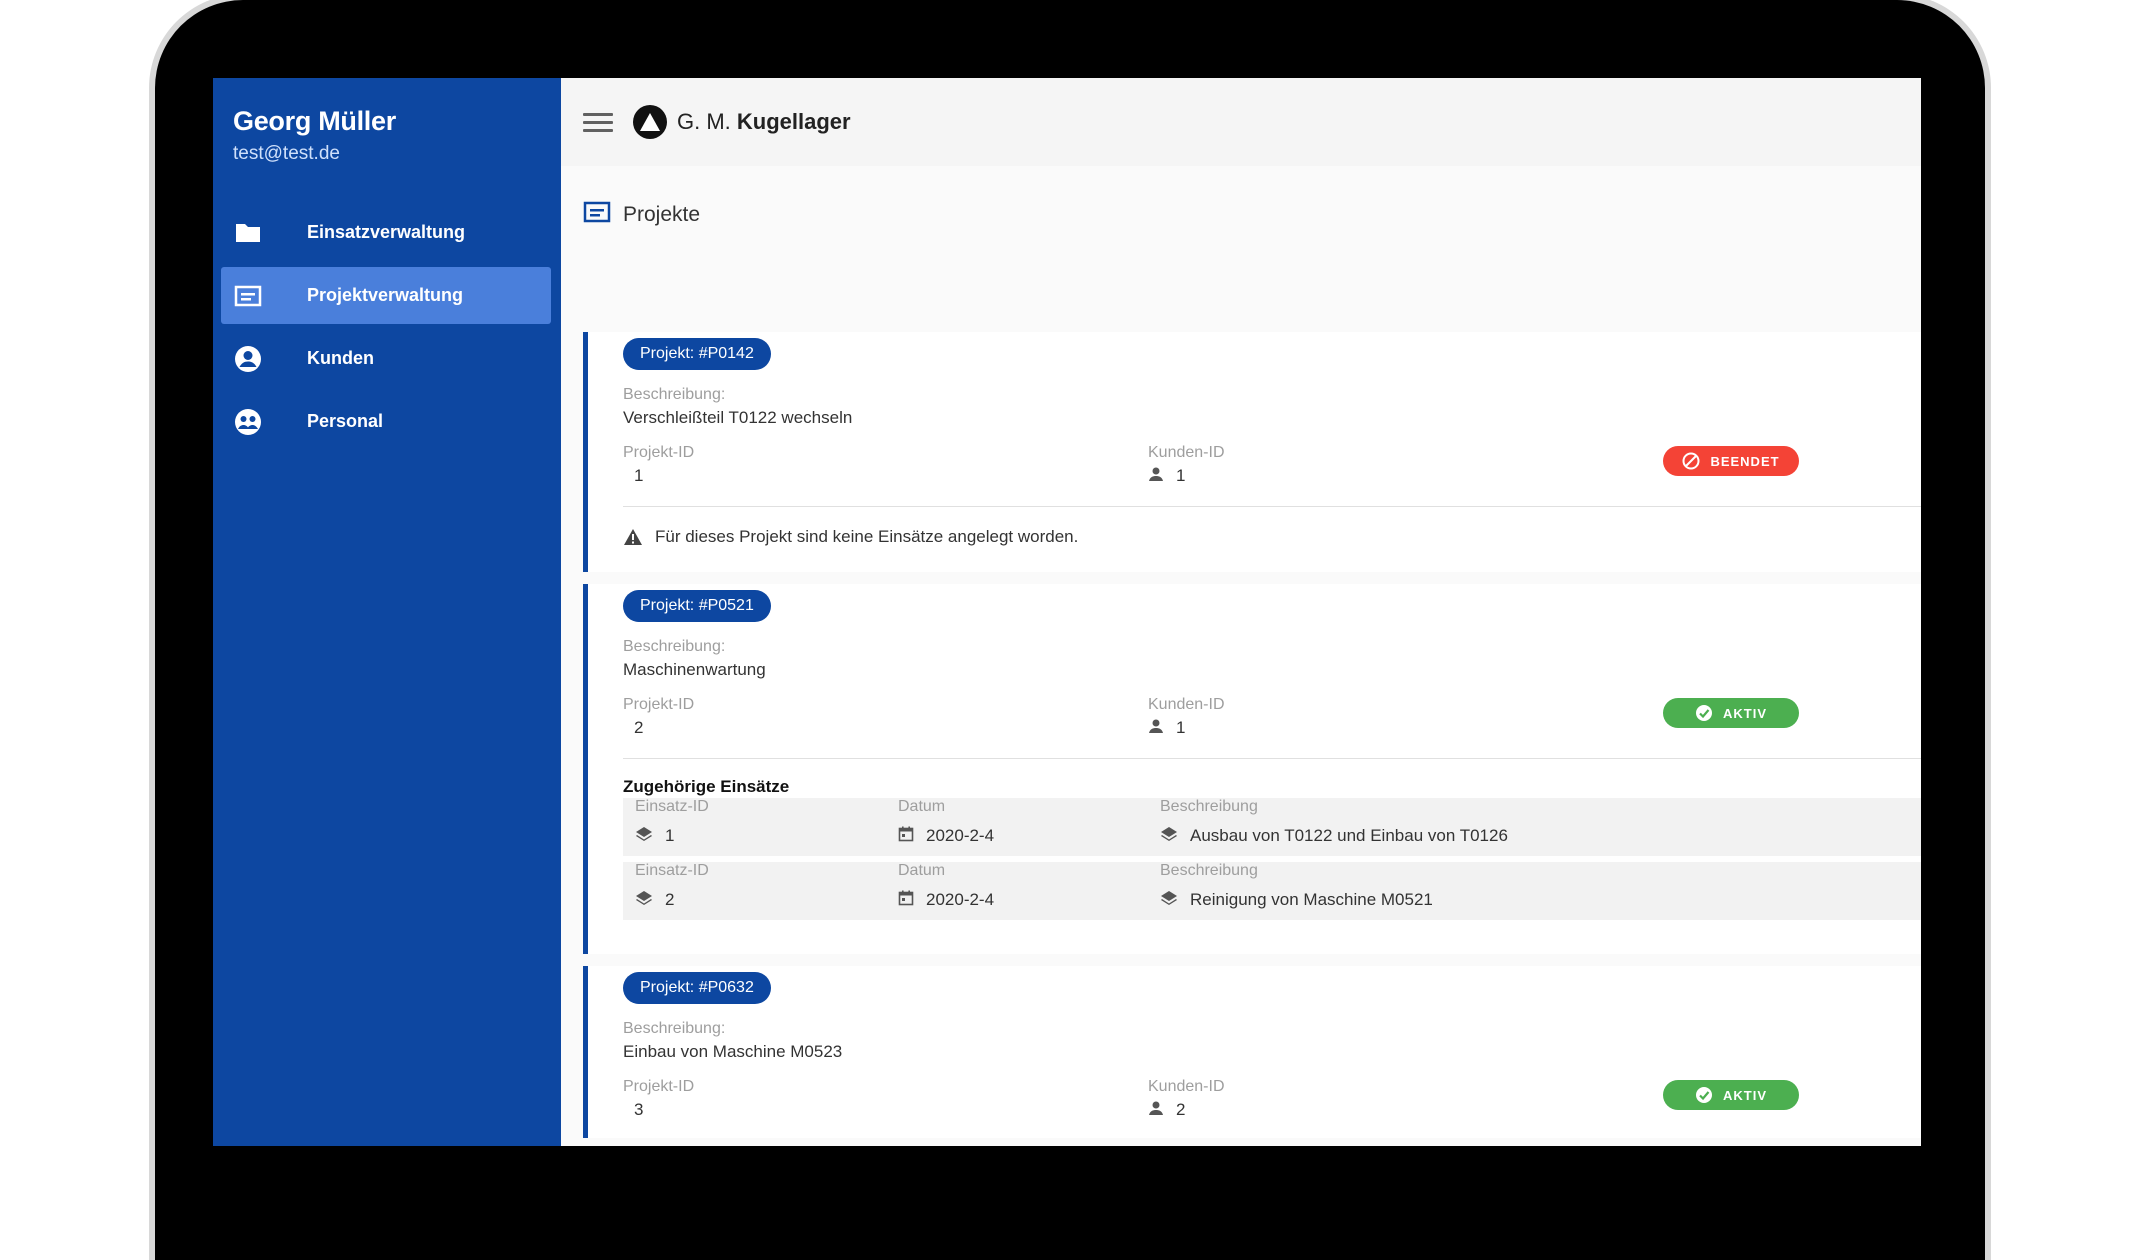  I want to click on status-text: BEENDET, so click(1745, 461).